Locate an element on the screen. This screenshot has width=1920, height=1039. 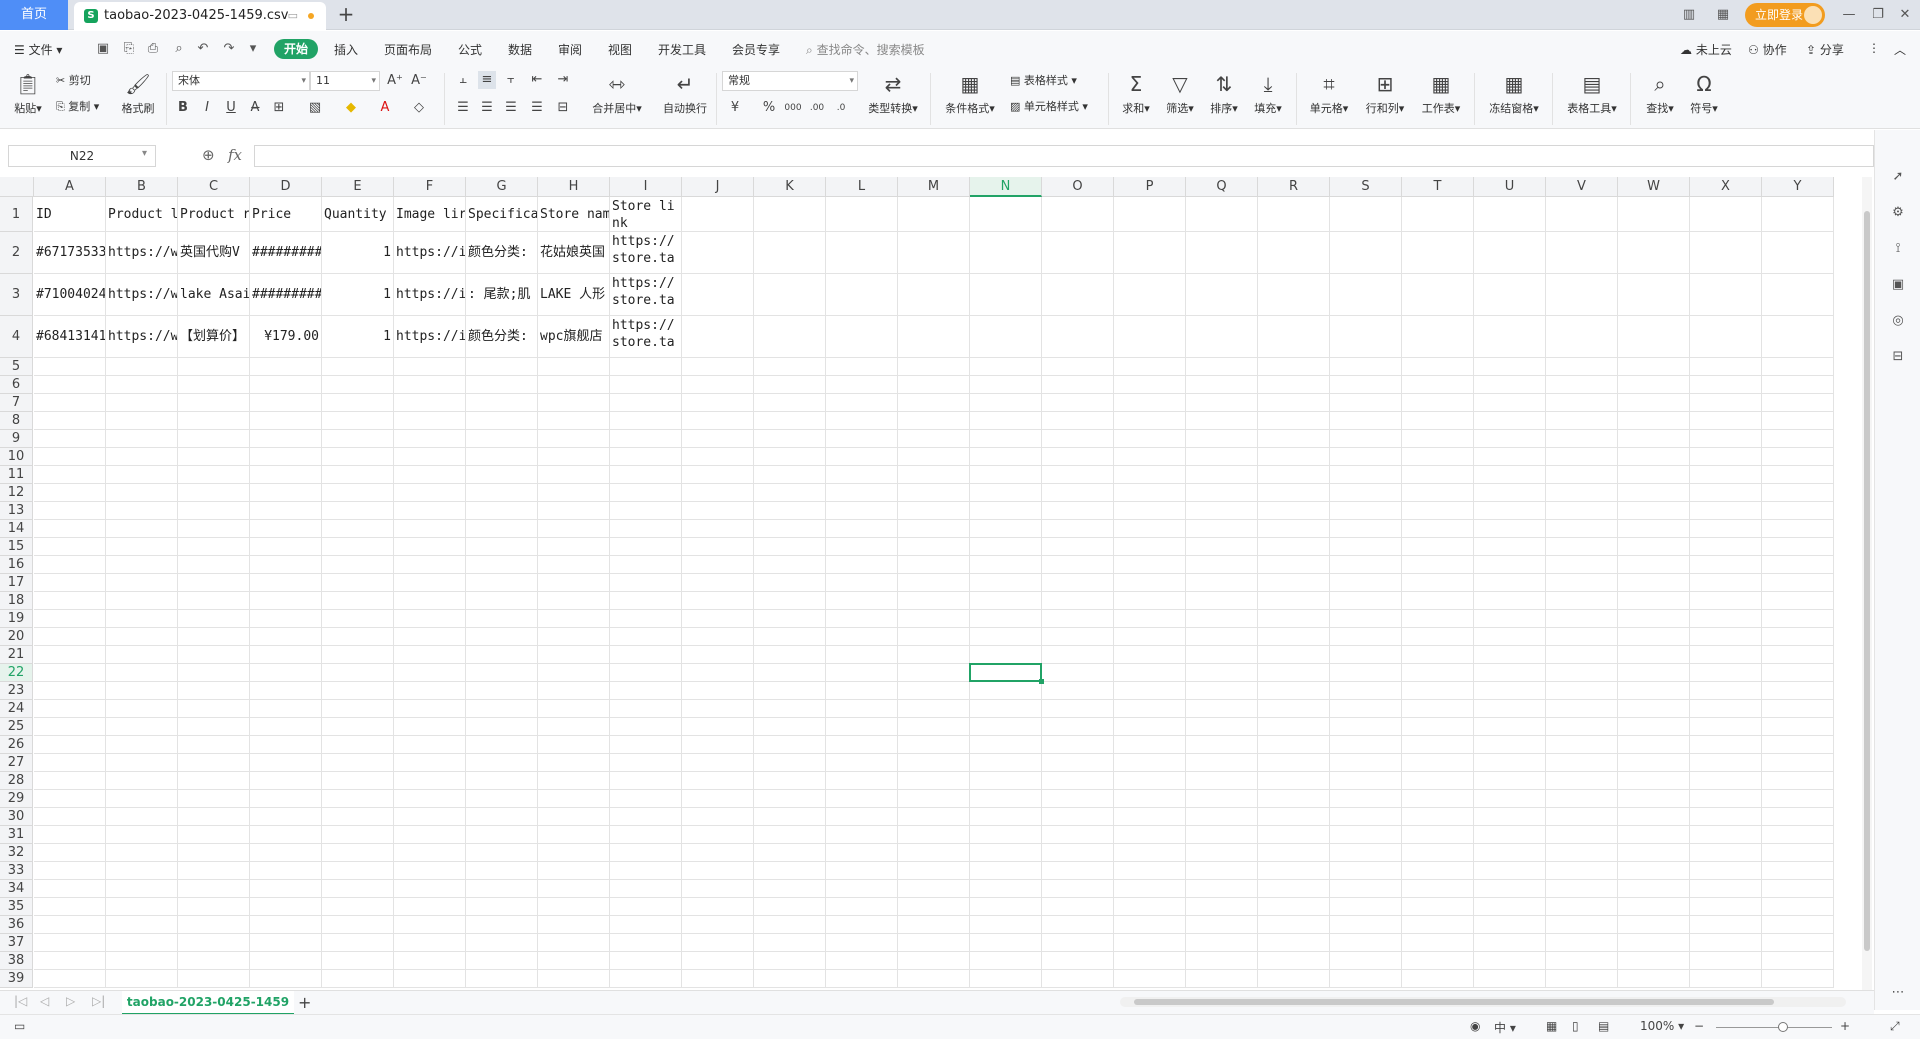
cell-E15 is located at coordinates (358, 547).